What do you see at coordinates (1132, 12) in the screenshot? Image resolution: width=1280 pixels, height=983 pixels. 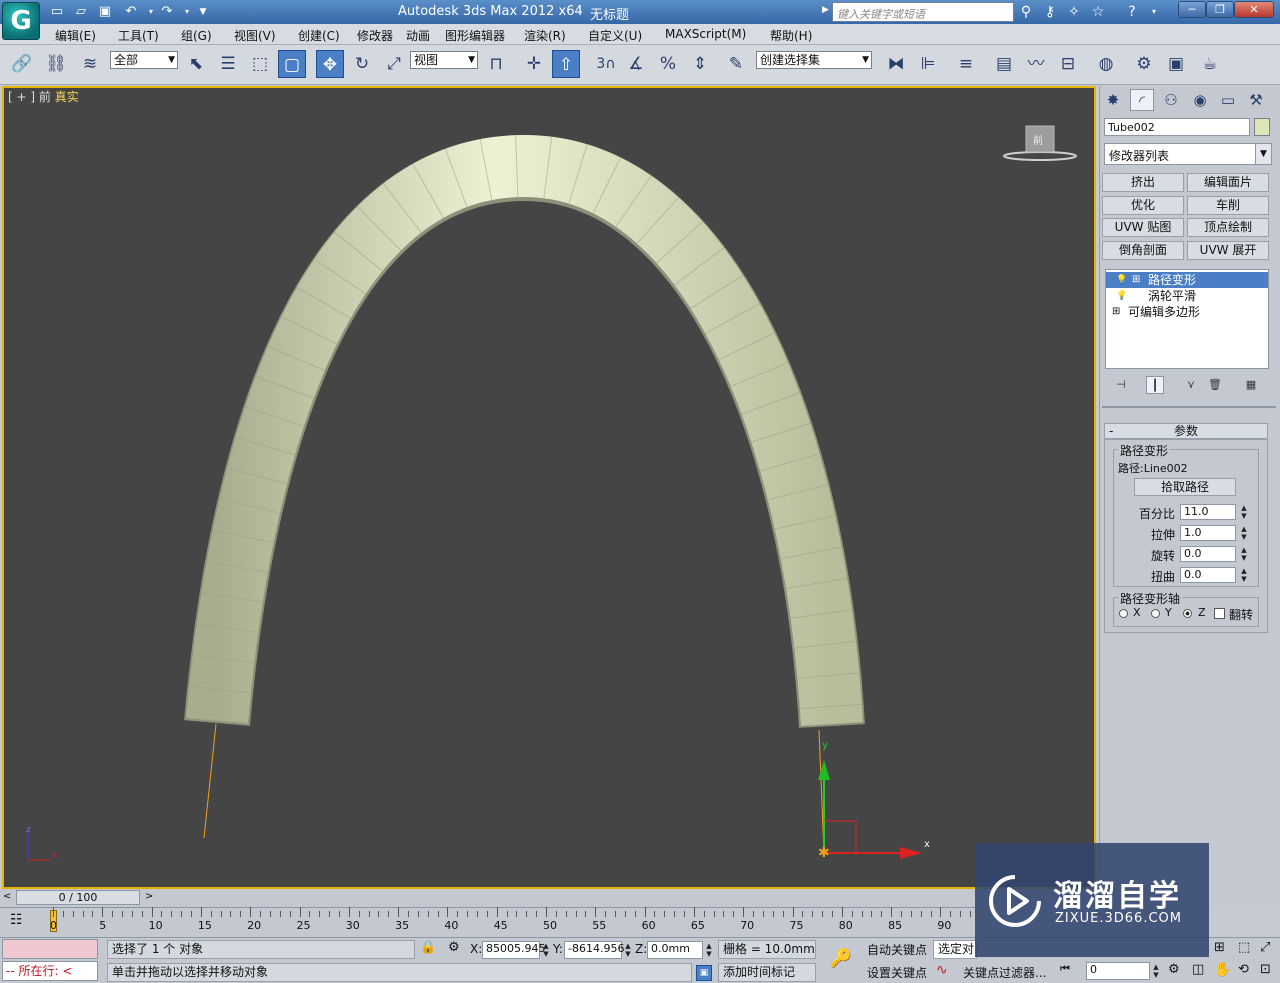 I see `help-icon: ?` at bounding box center [1132, 12].